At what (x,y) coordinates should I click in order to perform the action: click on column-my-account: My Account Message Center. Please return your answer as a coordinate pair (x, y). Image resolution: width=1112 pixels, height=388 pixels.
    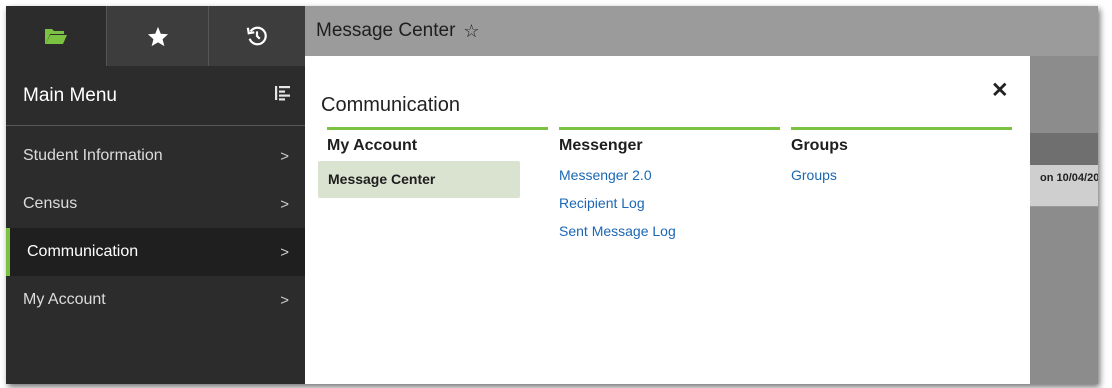
    Looking at the image, I should click on (433, 162).